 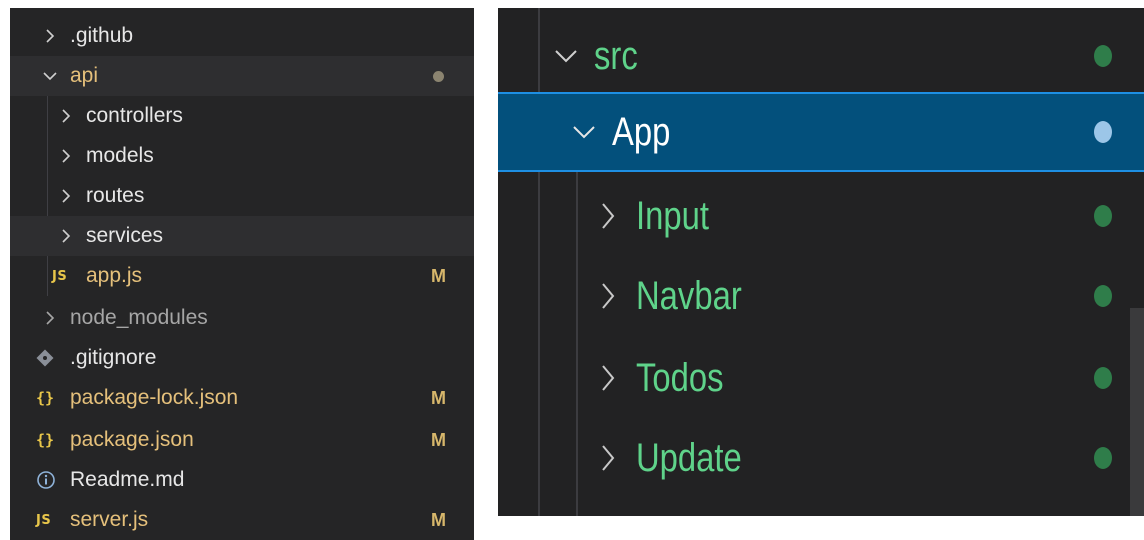 I want to click on vertical-scrollbar, so click(x=1137, y=412).